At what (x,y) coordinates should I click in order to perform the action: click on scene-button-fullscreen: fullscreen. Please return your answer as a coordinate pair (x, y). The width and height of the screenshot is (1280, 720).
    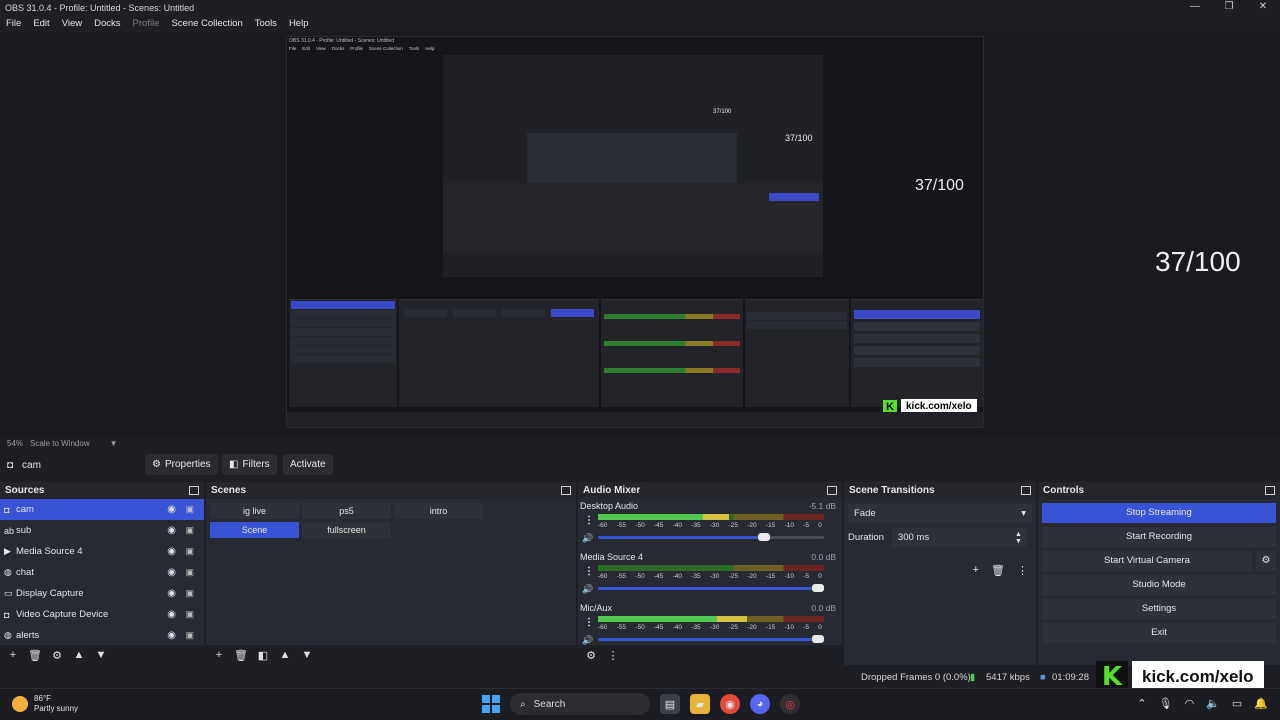
    Looking at the image, I should click on (346, 530).